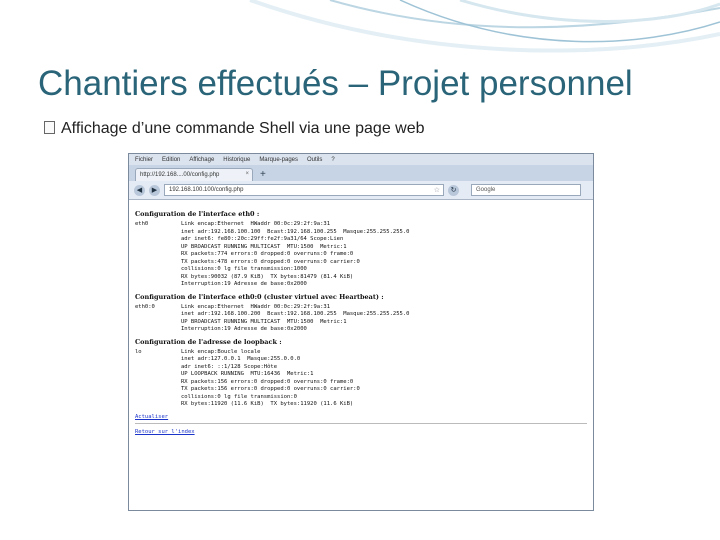 This screenshot has width=720, height=540. What do you see at coordinates (208, 341) in the screenshot?
I see `section-heading-loopback: Configuration de l'adresse de loopback :` at bounding box center [208, 341].